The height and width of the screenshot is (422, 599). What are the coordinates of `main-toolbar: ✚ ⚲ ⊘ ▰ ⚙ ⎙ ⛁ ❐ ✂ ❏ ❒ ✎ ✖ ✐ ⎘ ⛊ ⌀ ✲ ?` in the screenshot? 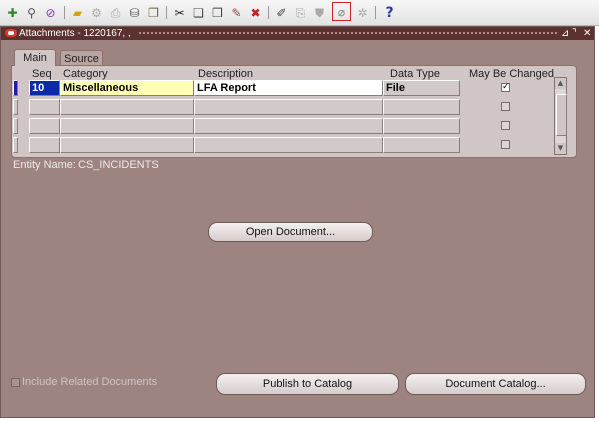 It's located at (299, 13).